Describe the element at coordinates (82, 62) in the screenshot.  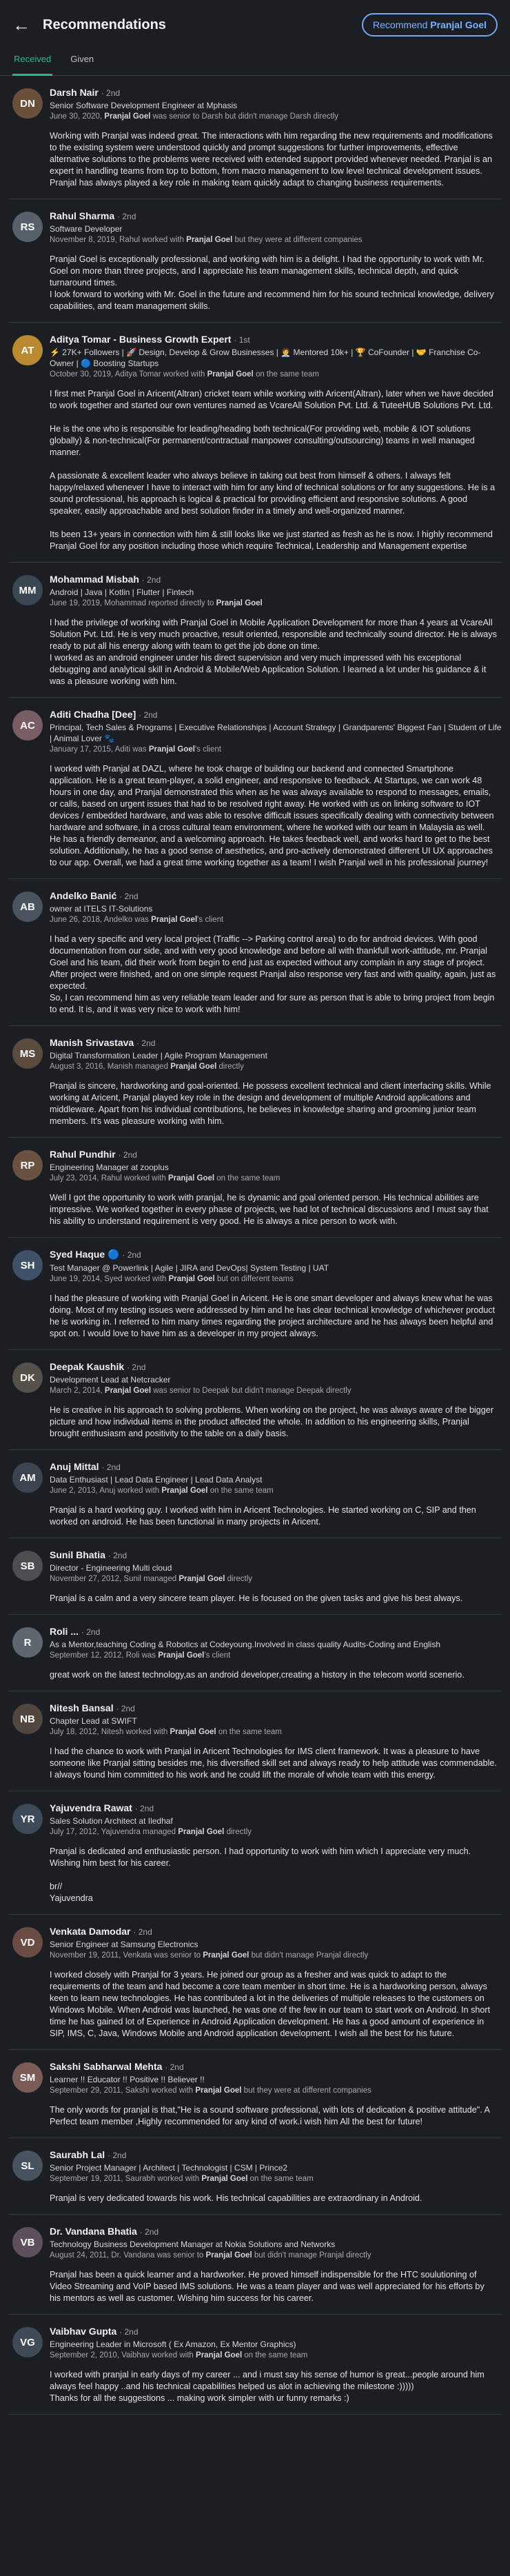
I see `tab-given: Given` at that location.